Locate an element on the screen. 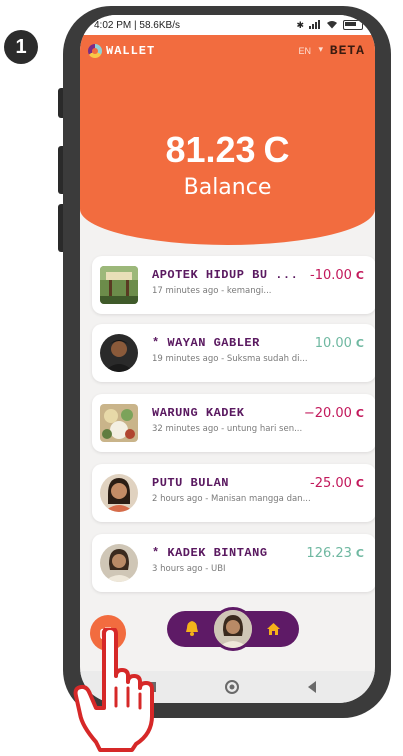 The image size is (403, 756). amount-value: −20.00 is located at coordinates (327, 413).